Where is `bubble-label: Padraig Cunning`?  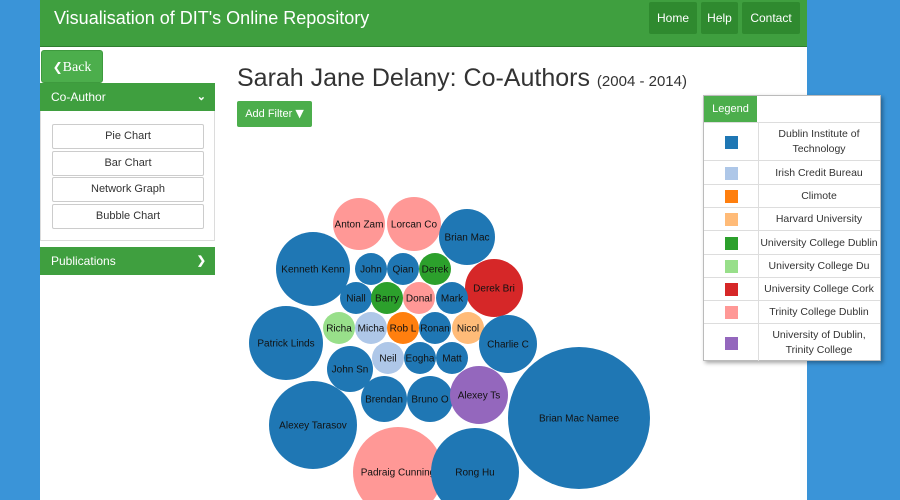
bubble-label: Padraig Cunning is located at coordinates (398, 473).